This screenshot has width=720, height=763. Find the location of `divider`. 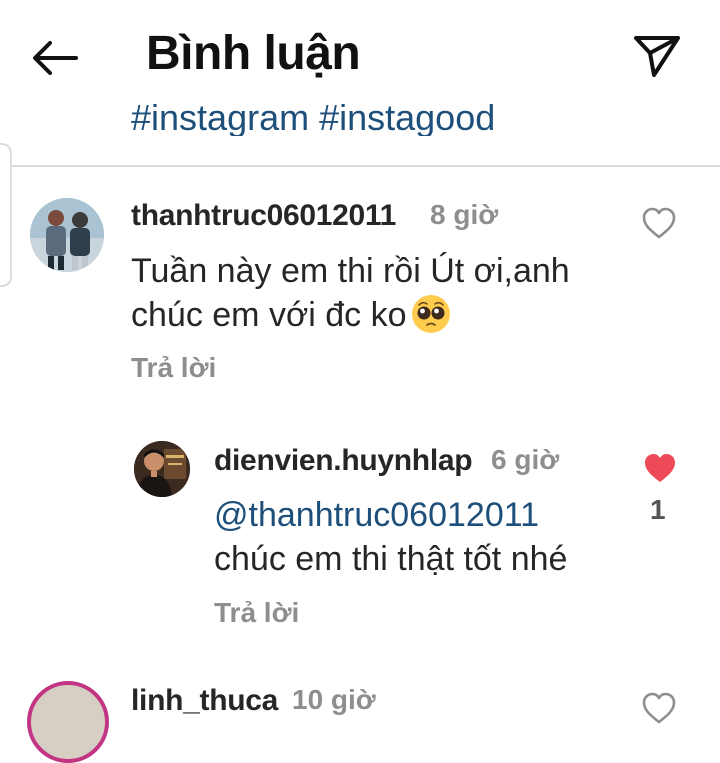

divider is located at coordinates (360, 166).